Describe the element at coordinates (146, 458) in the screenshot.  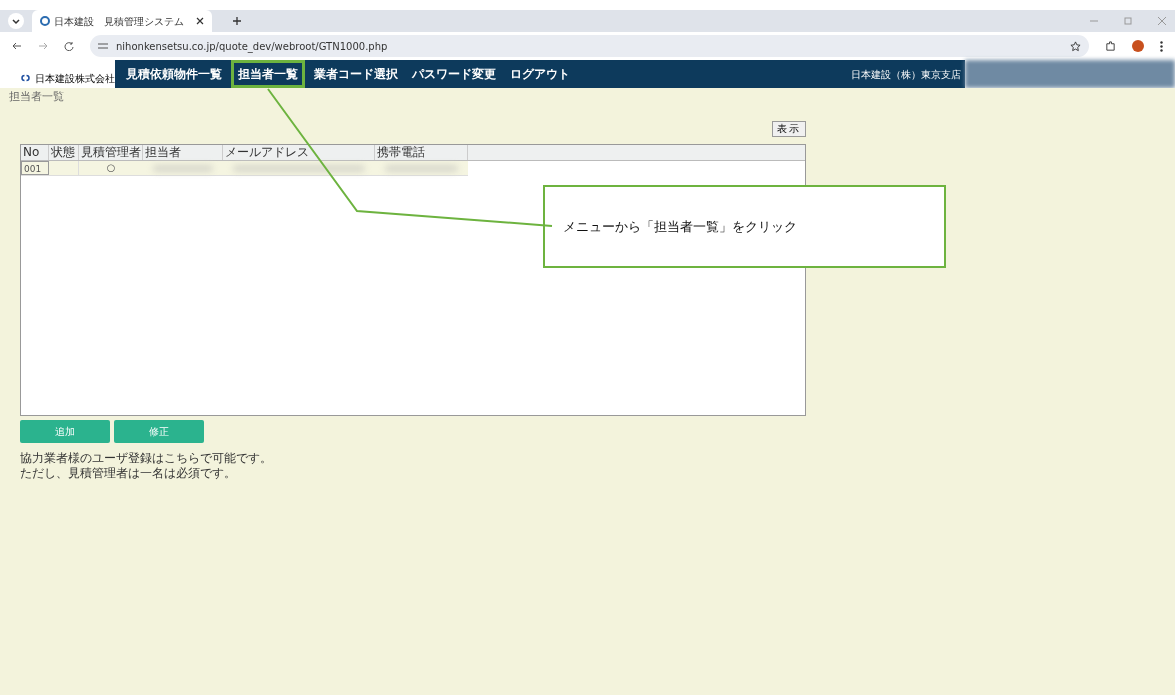
I see `note-text: 協力業者様のユーザ登録はこちらで可能です。` at that location.